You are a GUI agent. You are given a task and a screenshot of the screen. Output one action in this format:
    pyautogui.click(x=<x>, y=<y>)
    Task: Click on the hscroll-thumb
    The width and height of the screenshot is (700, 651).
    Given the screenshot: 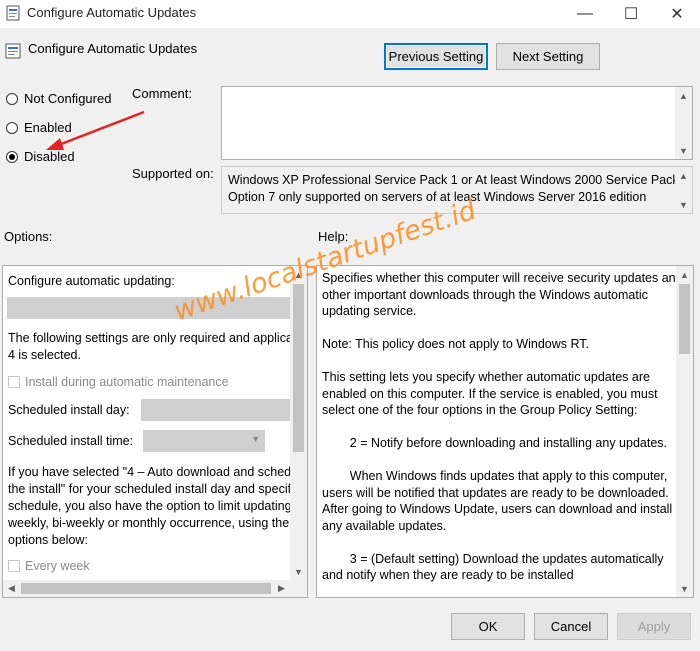 What is the action you would take?
    pyautogui.click(x=146, y=588)
    